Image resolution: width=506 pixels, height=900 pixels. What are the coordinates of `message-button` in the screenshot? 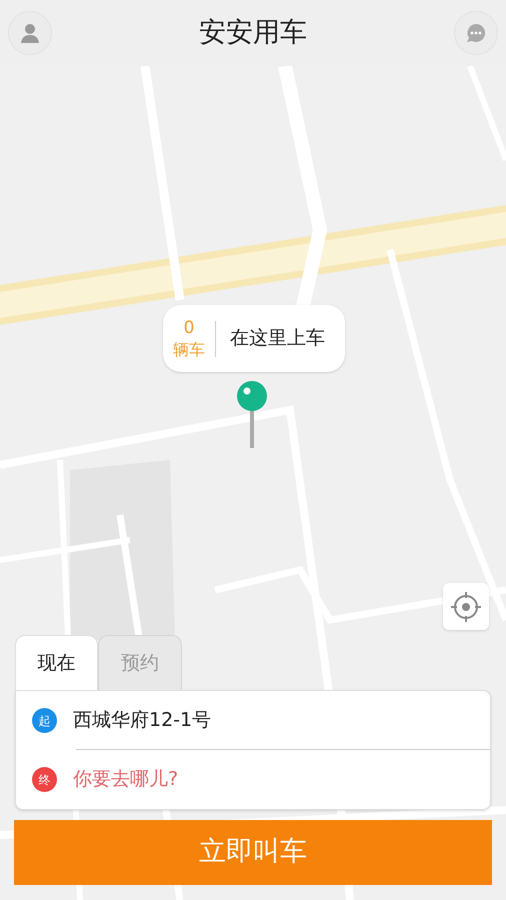 It's located at (476, 33).